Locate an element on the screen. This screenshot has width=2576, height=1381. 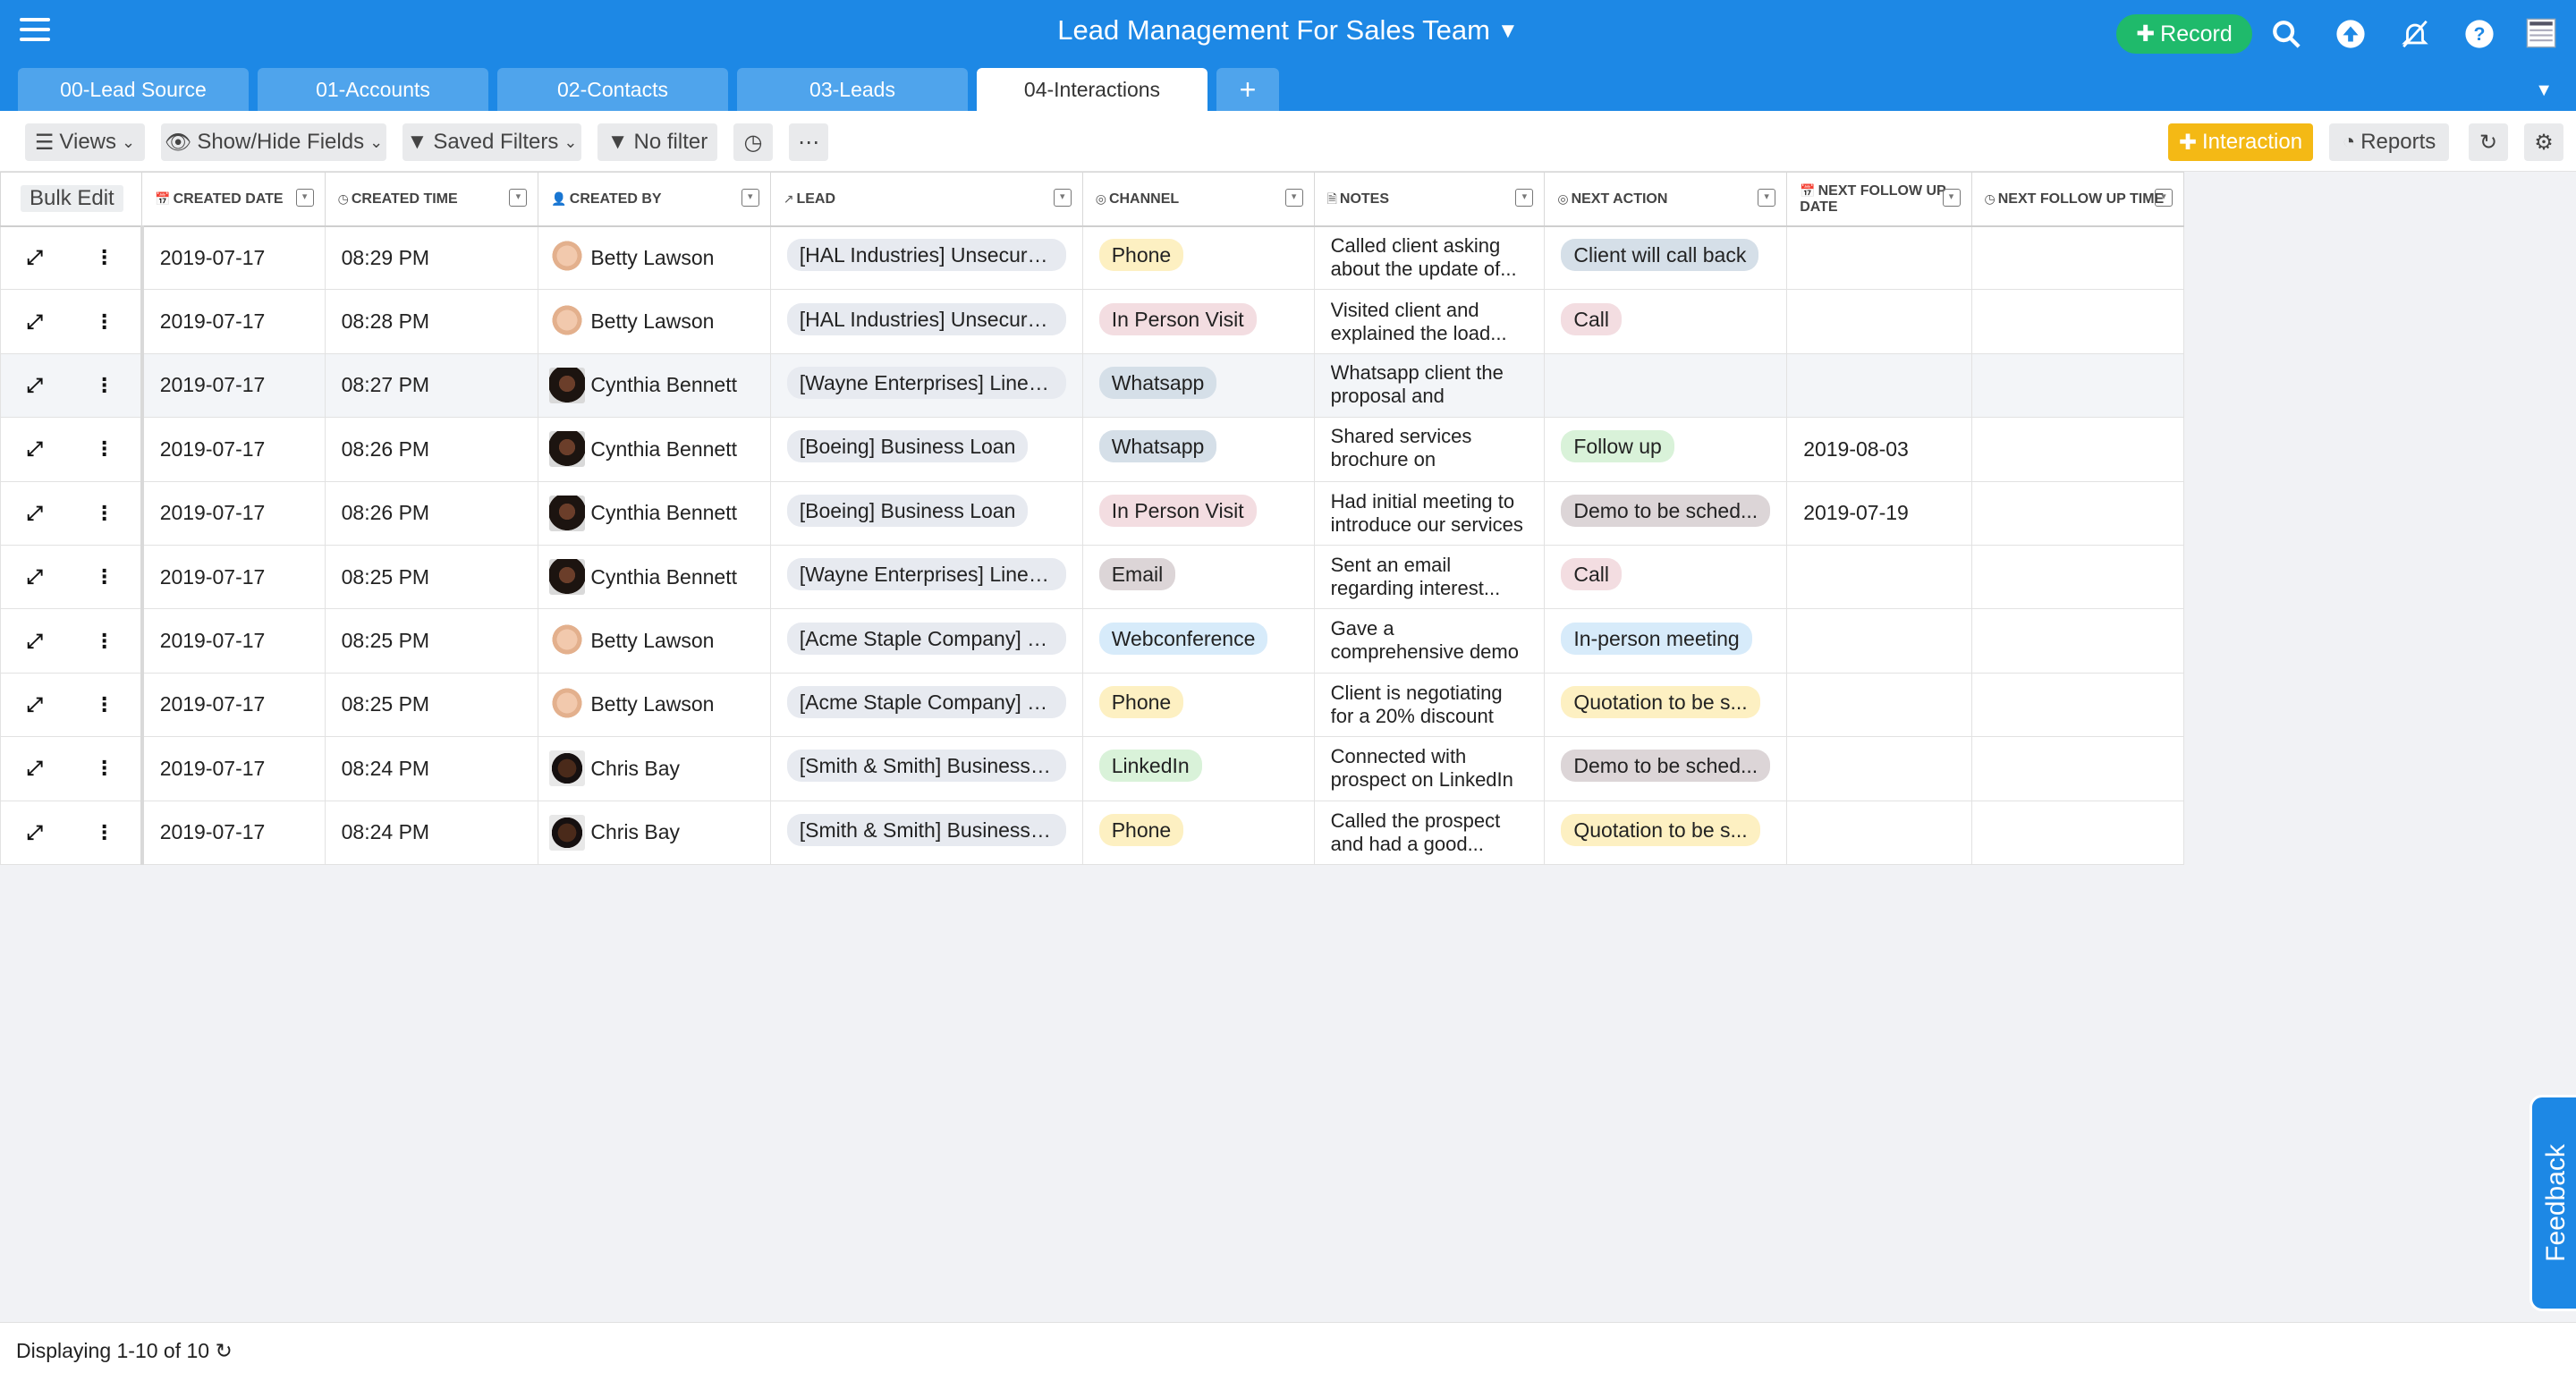
tabs-dropdown-icon: ▼ is located at coordinates (2544, 90).